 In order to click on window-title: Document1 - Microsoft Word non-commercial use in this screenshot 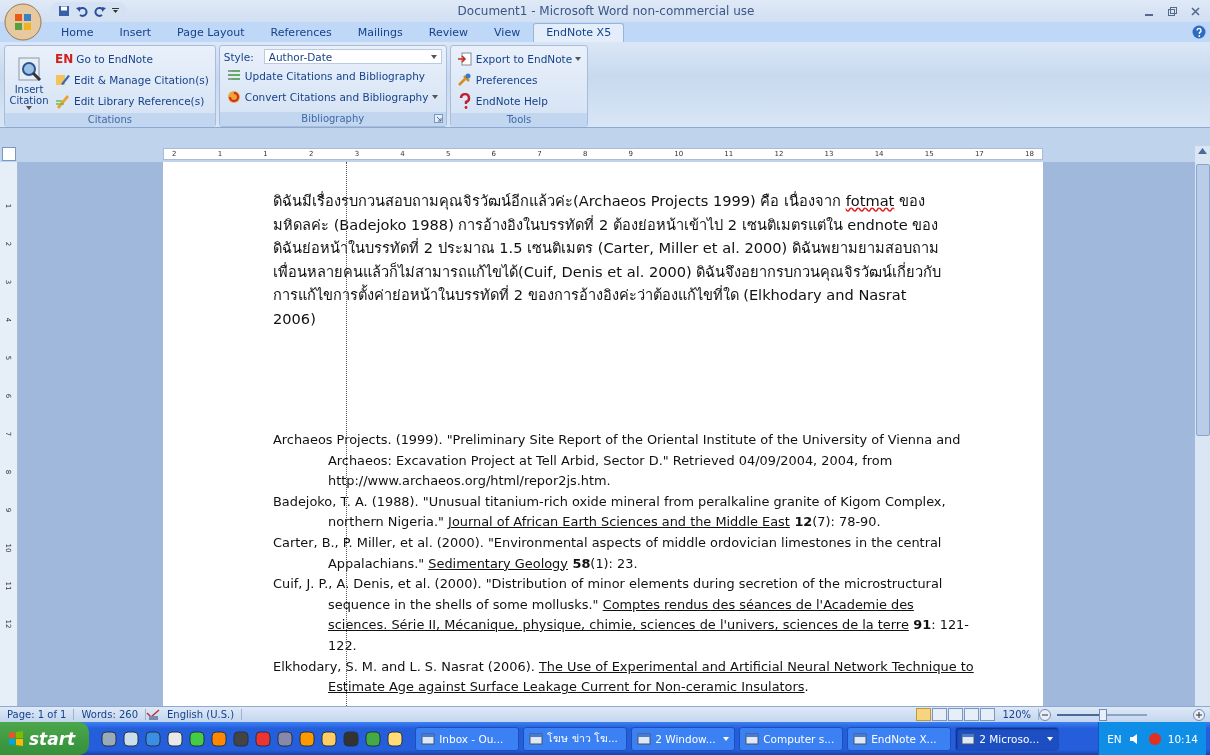, I will do `click(606, 11)`.